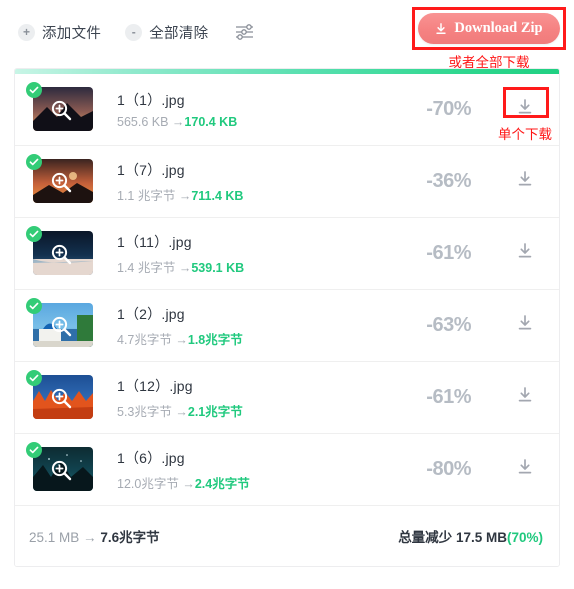 The image size is (574, 589). Describe the element at coordinates (259, 398) in the screenshot. I see `file-meta: 1（12）.jpg 5.3兆字节 →2.1兆字节` at that location.